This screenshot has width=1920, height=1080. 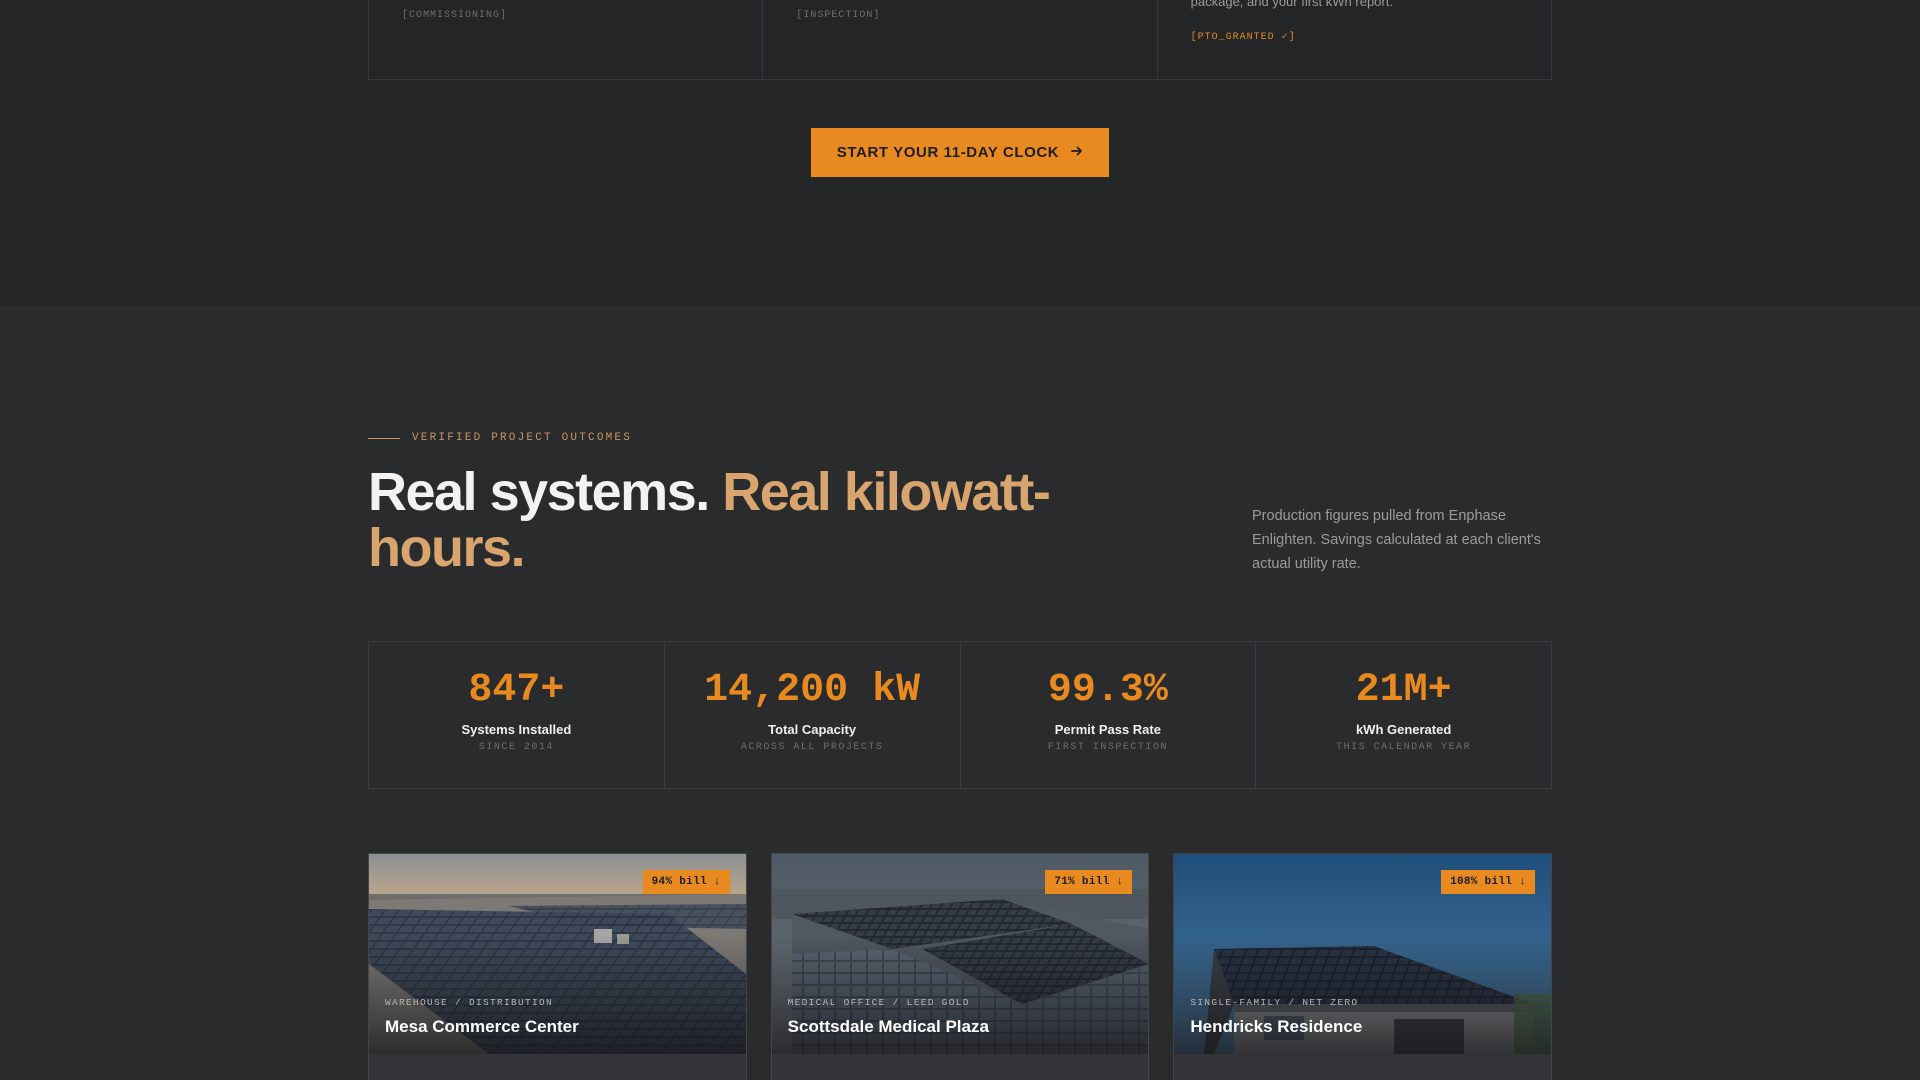 I want to click on stat-systems-installed: 847+ Systems Installed SINCE 2014, so click(x=517, y=715).